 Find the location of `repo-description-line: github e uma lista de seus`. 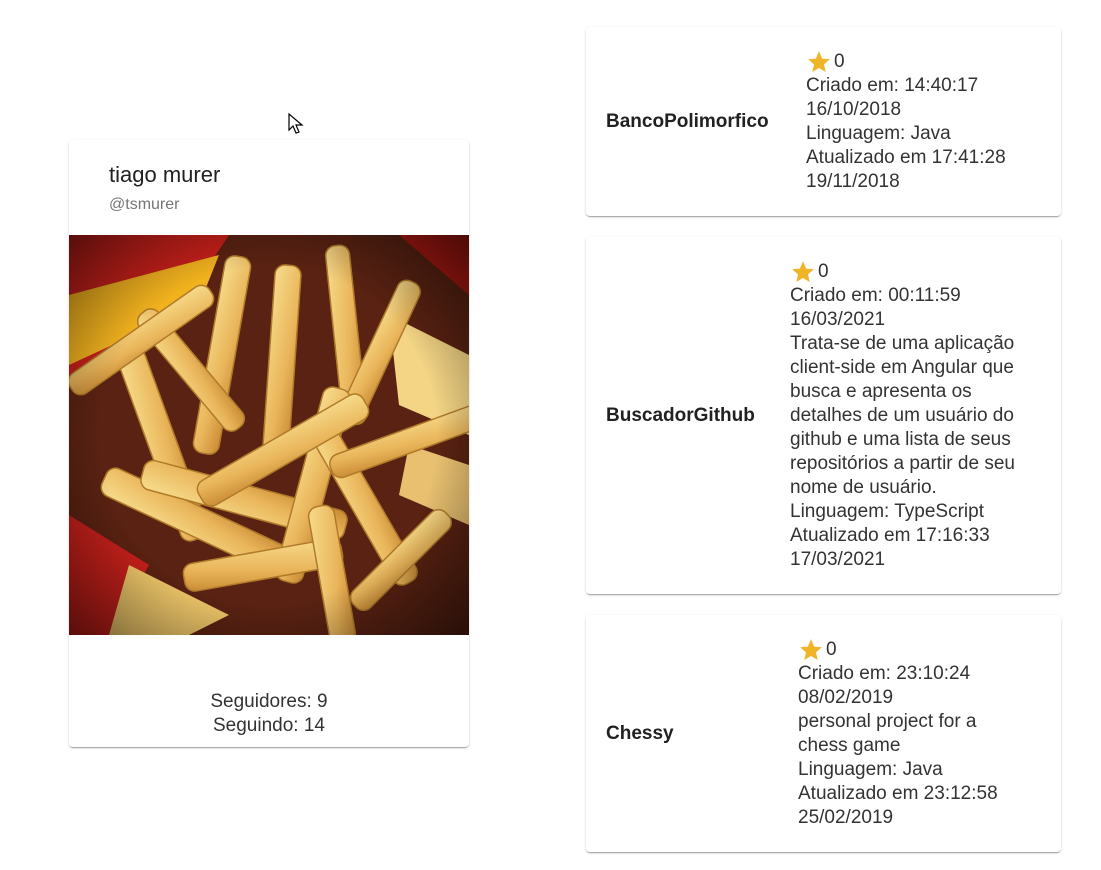

repo-description-line: github e uma lista de seus is located at coordinates (900, 439).